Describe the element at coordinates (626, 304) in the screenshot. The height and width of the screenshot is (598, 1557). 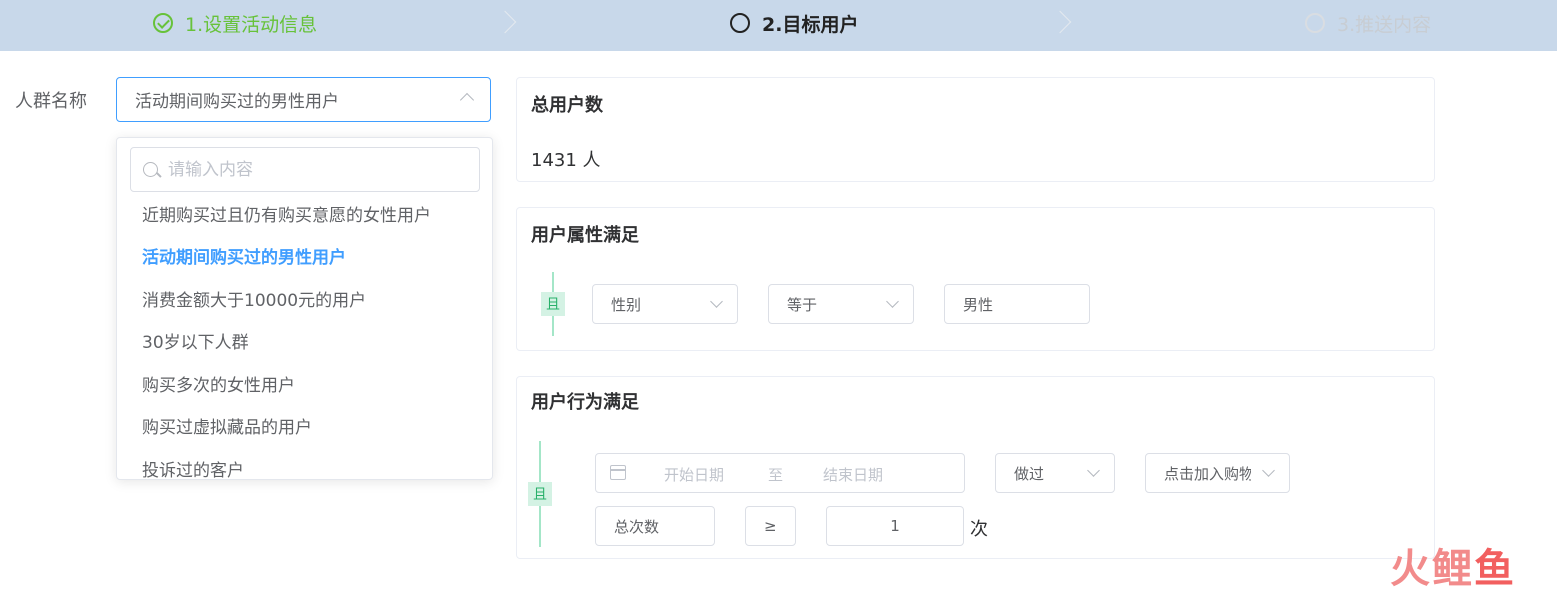
I see `attribute-field-value: 性别` at that location.